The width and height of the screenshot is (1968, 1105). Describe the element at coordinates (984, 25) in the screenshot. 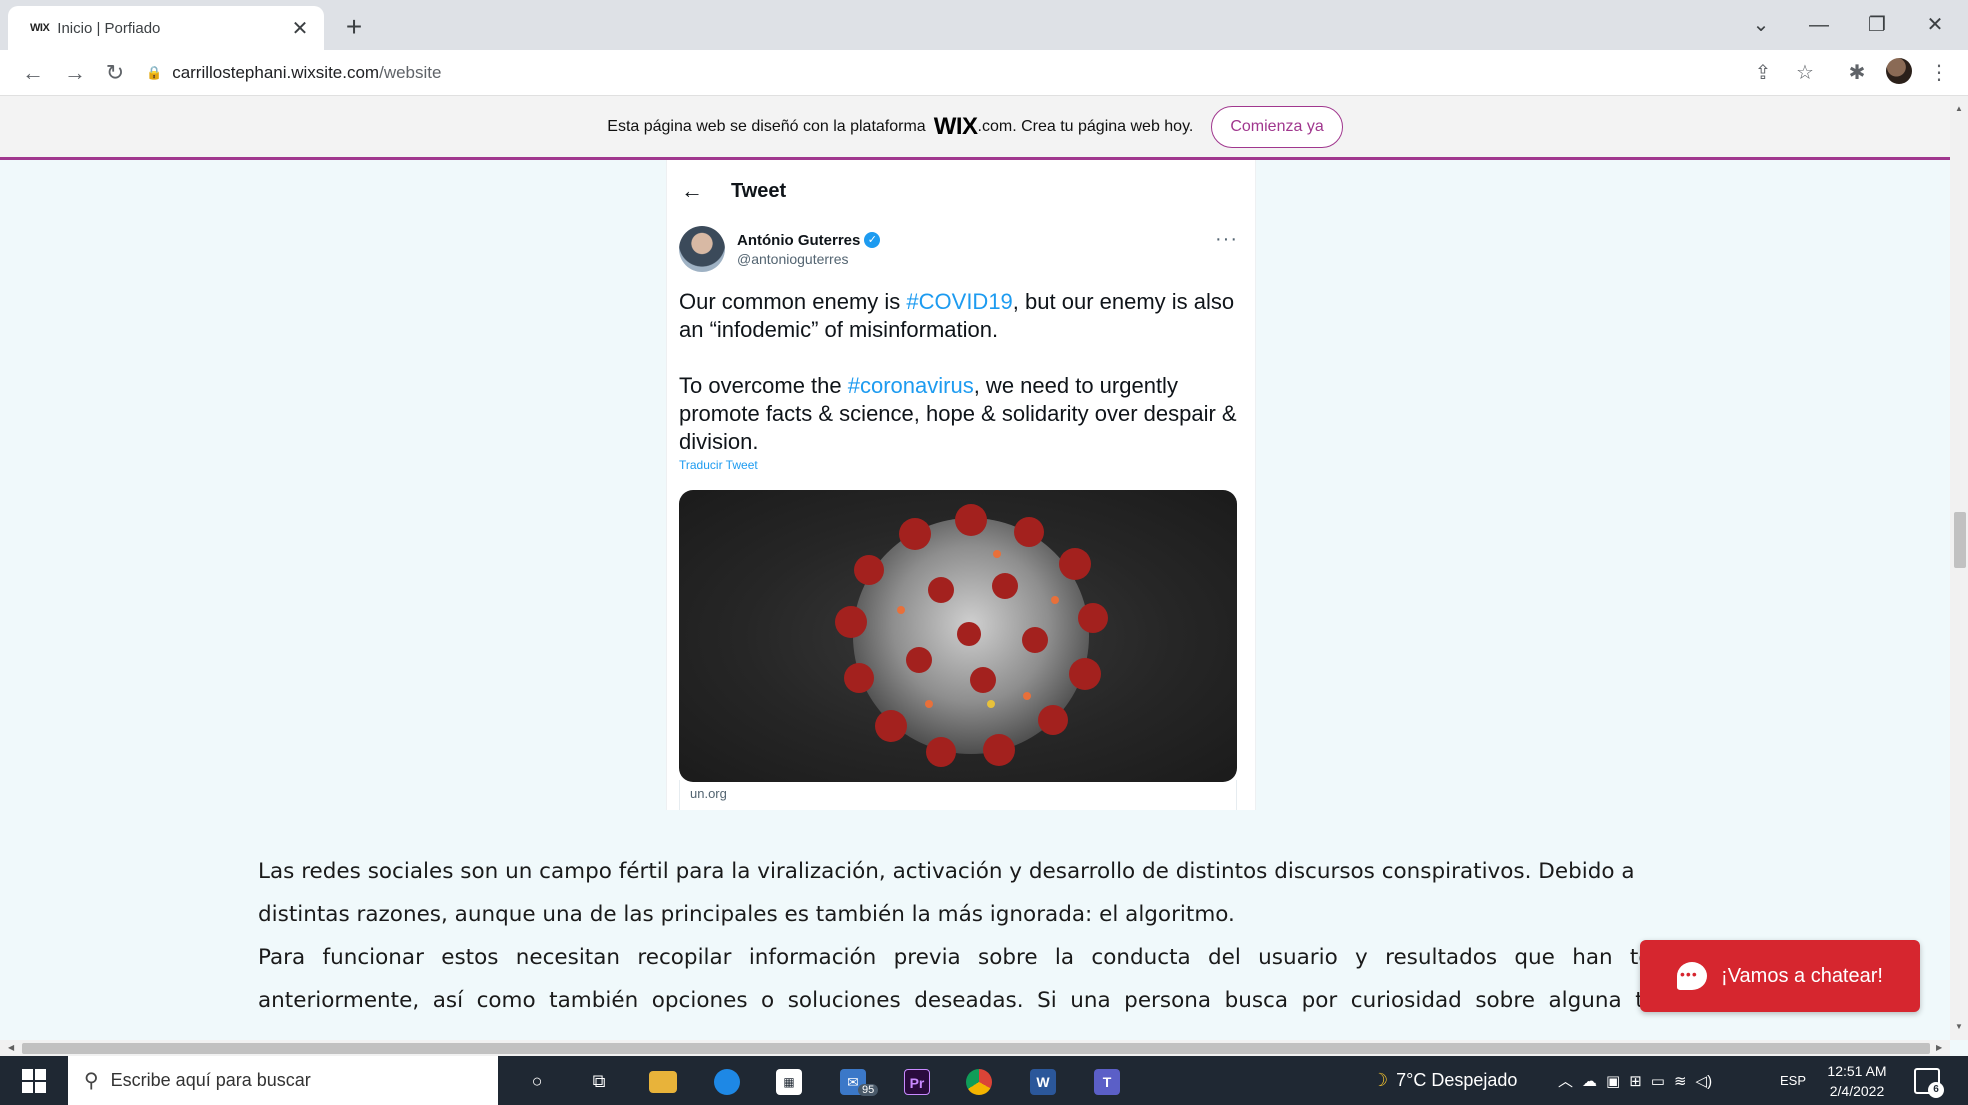

I see `tab-strip: WIX Inicio | Porfiado ✕ + ⌄ — ❐ ✕` at that location.